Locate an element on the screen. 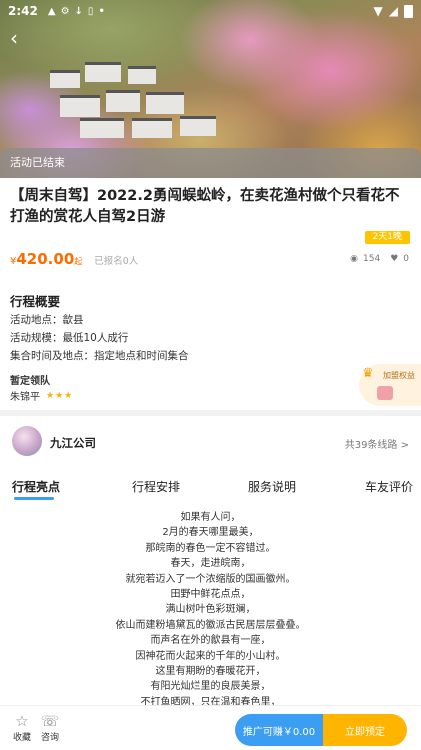 Image resolution: width=421 pixels, height=750 pixels. overview-heading: 行程概要 is located at coordinates (35, 301).